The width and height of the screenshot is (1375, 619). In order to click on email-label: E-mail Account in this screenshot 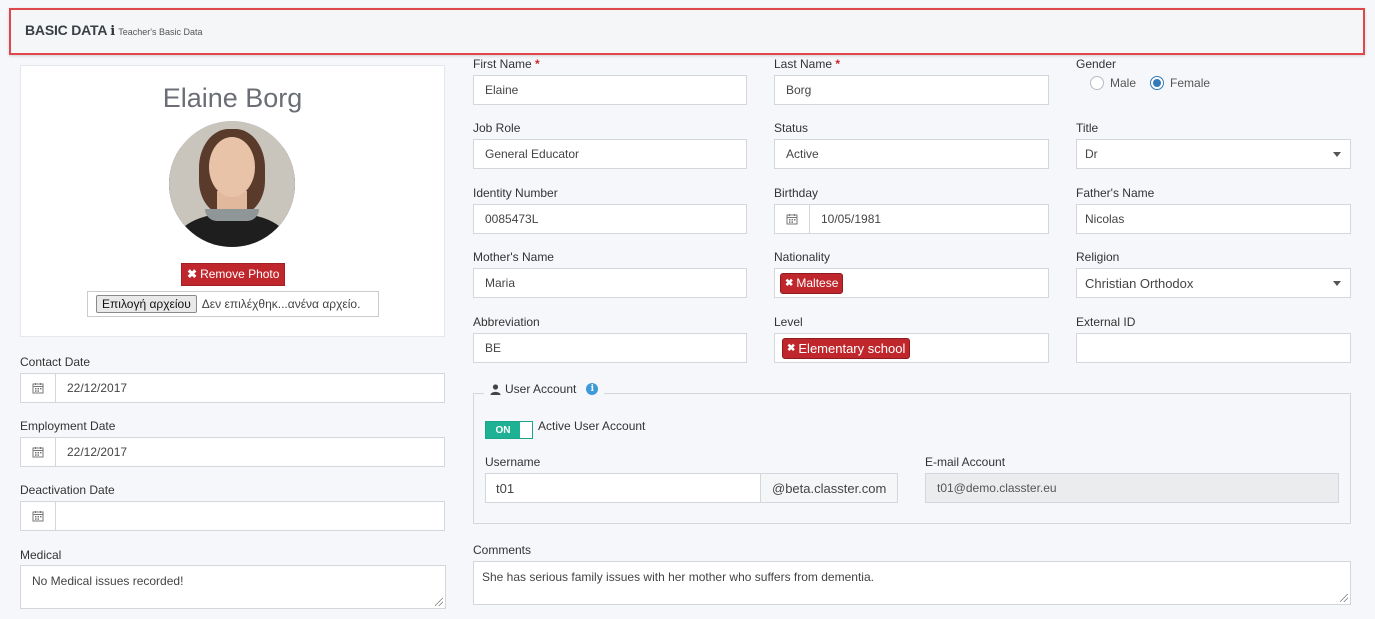, I will do `click(965, 462)`.